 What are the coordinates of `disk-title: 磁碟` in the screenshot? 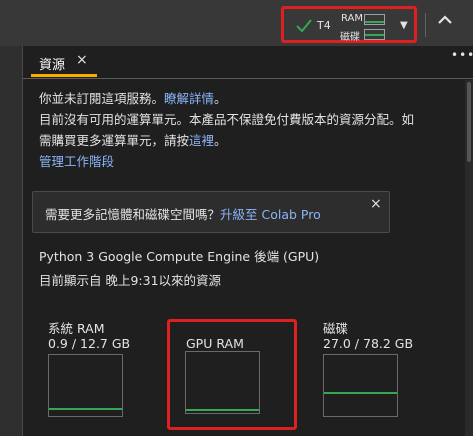 It's located at (336, 328).